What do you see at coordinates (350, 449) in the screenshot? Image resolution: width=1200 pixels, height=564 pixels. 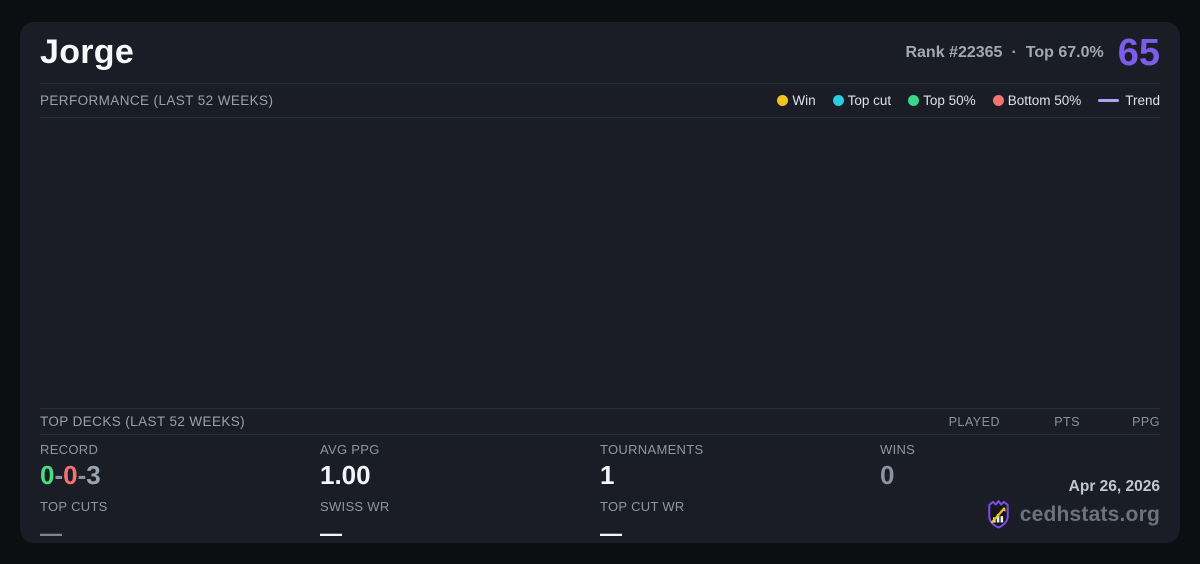 I see `avg-ppg-label: AVG PPG` at bounding box center [350, 449].